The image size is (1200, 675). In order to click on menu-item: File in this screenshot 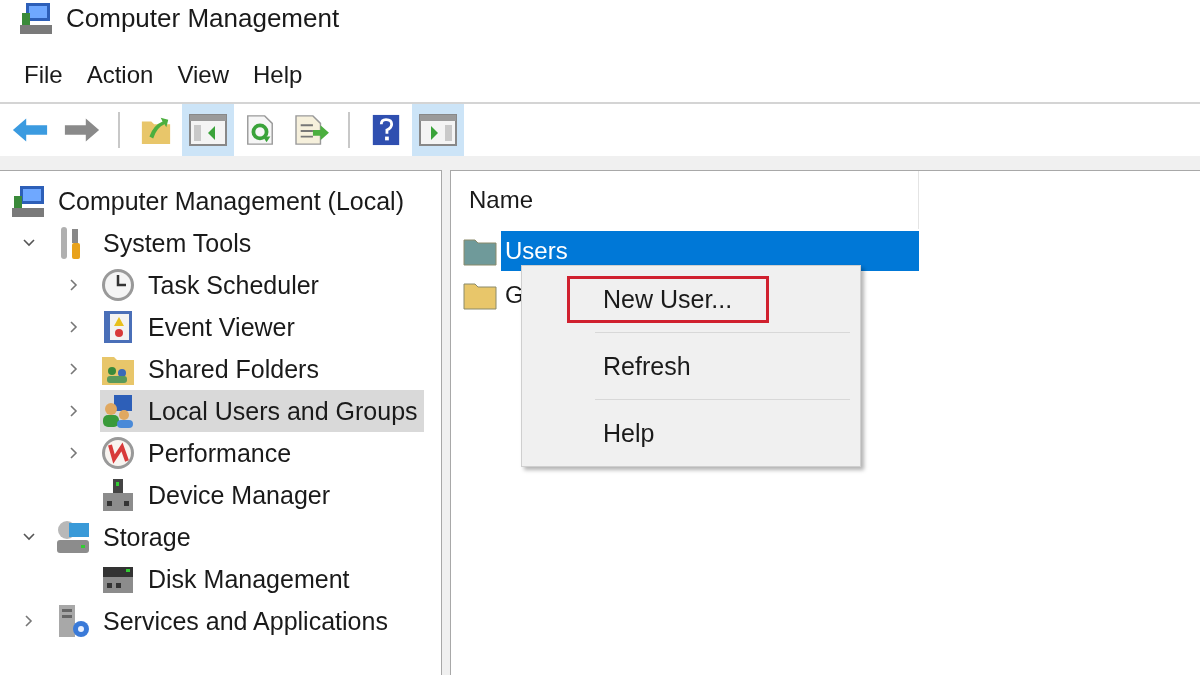, I will do `click(43, 75)`.